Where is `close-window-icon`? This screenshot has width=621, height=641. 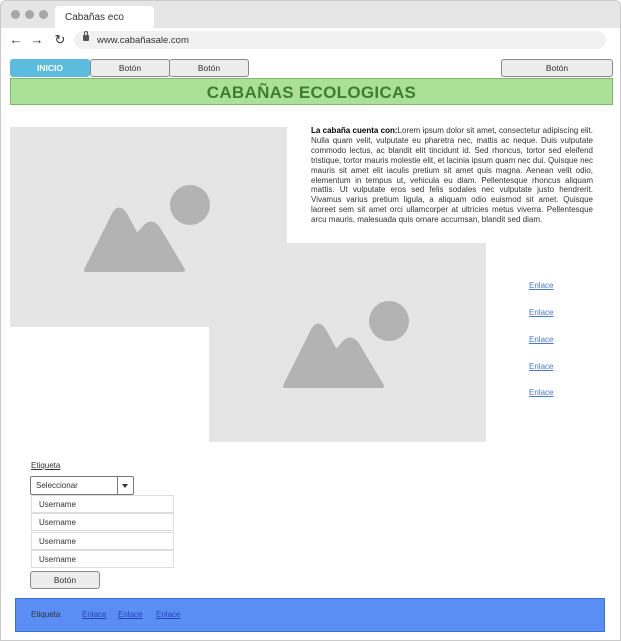
close-window-icon is located at coordinates (15, 14).